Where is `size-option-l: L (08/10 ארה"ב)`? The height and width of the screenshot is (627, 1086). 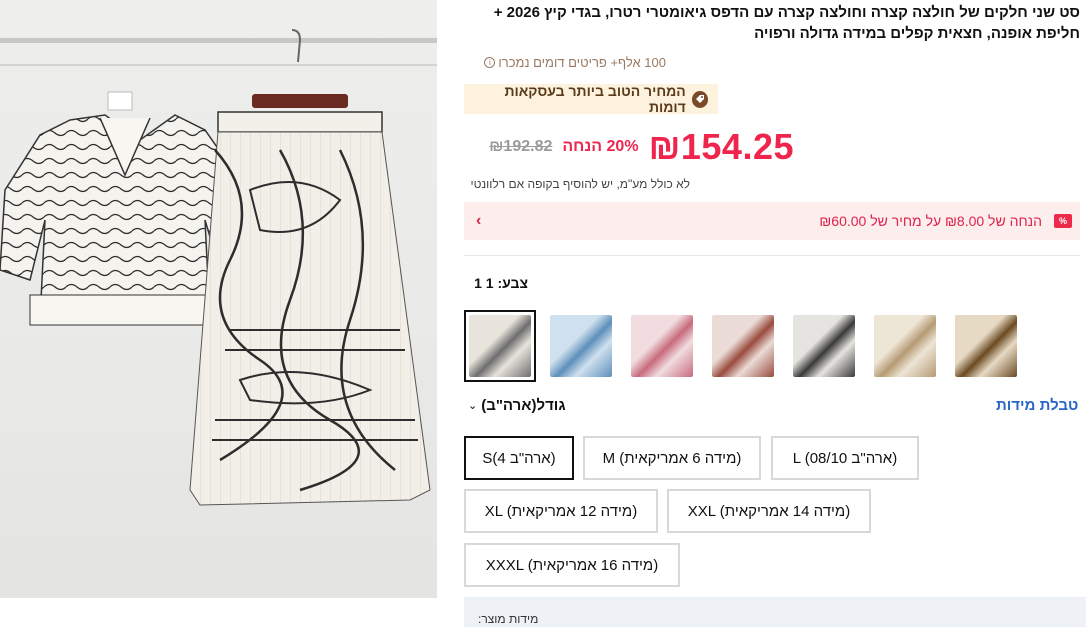 size-option-l: L (08/10 ארה"ב) is located at coordinates (845, 458).